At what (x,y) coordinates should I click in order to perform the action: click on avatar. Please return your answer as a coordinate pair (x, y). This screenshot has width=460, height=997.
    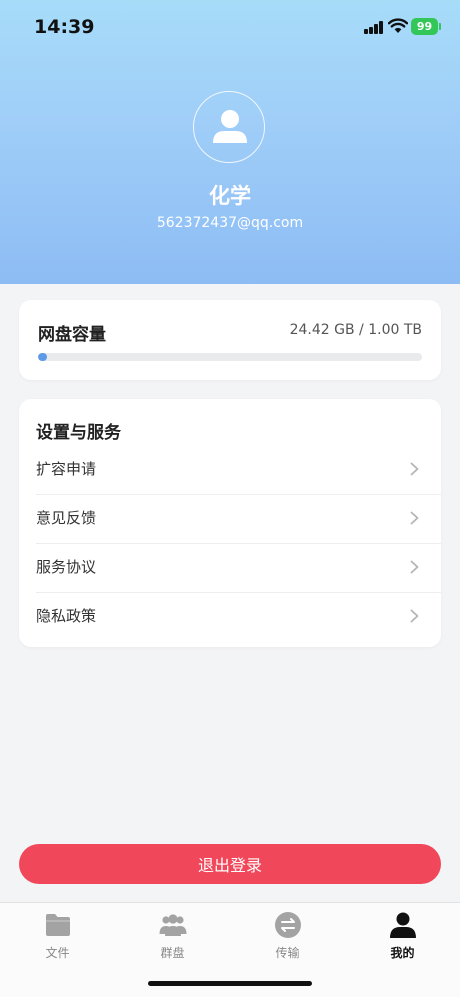
    Looking at the image, I should click on (229, 127).